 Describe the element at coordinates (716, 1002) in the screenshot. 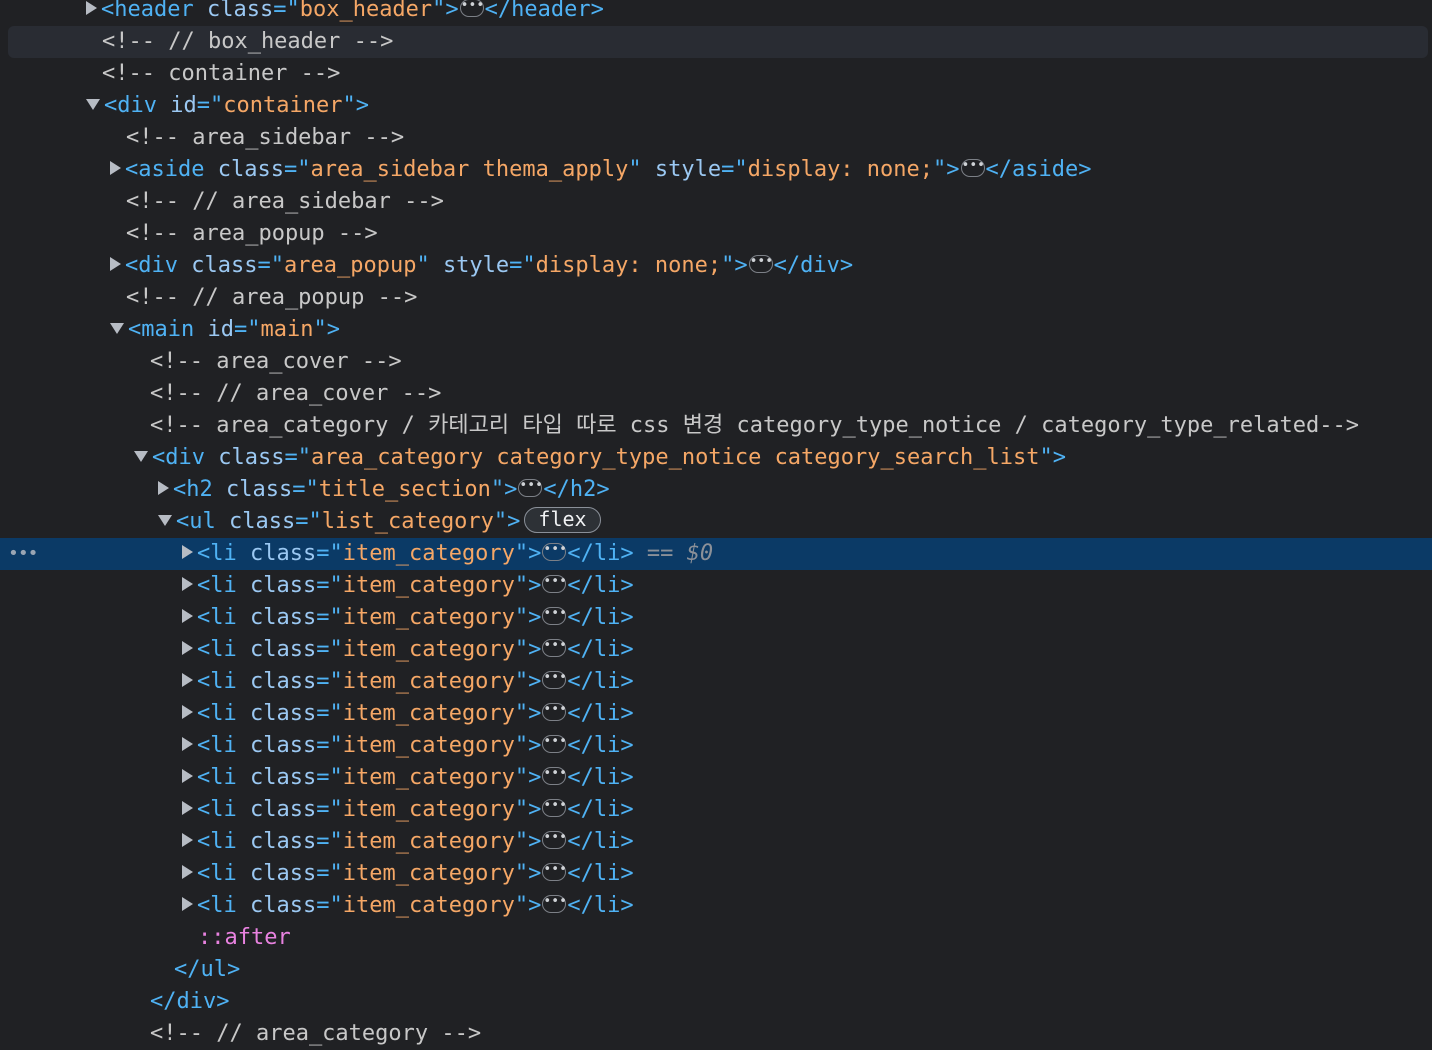

I see `dom-node-row: </div>` at that location.